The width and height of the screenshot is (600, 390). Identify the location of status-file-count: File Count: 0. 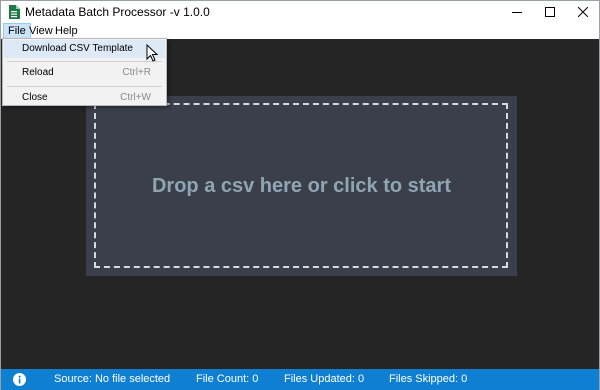
(227, 379).